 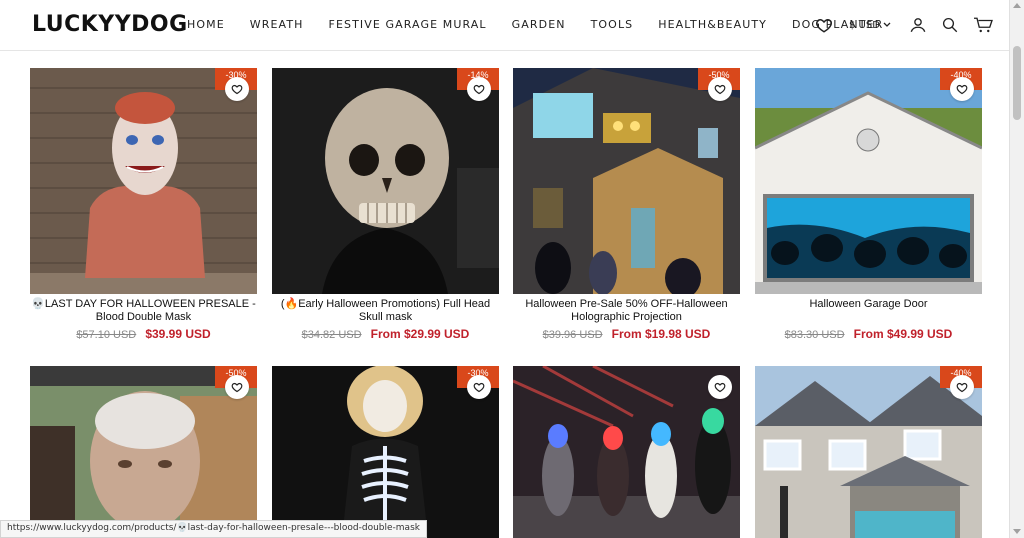 What do you see at coordinates (712, 24) in the screenshot?
I see `nav-health-beauty: HEALTH&BEAUTY` at bounding box center [712, 24].